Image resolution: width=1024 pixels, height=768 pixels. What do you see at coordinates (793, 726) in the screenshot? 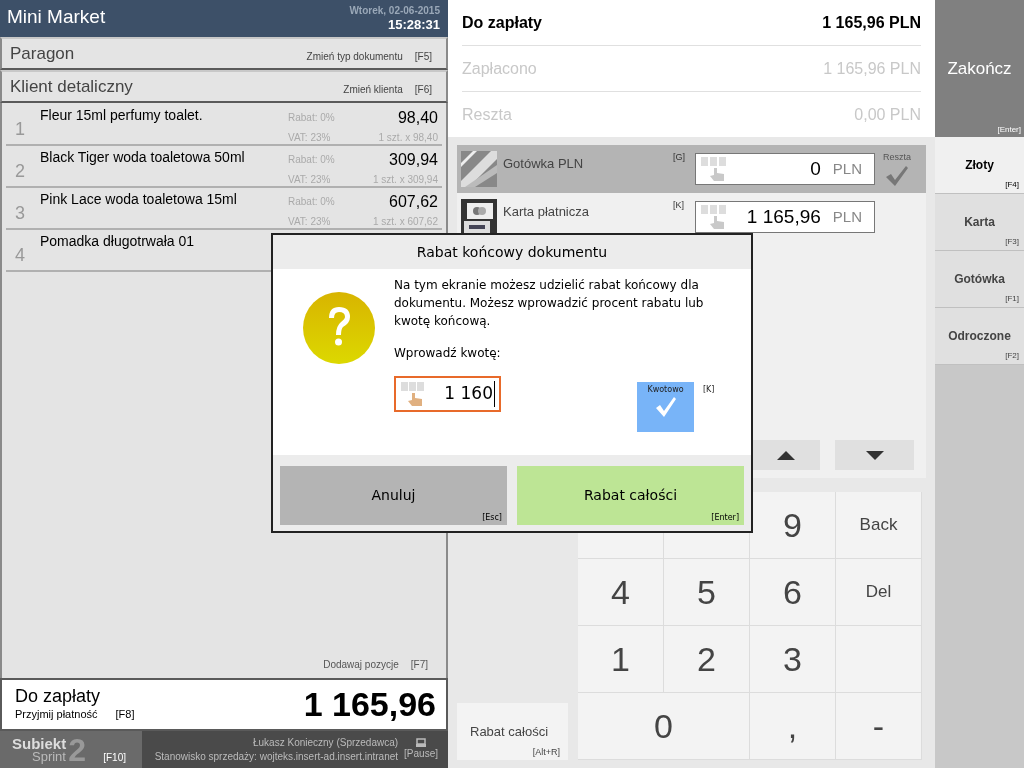
I see `keypad-key: ,` at bounding box center [793, 726].